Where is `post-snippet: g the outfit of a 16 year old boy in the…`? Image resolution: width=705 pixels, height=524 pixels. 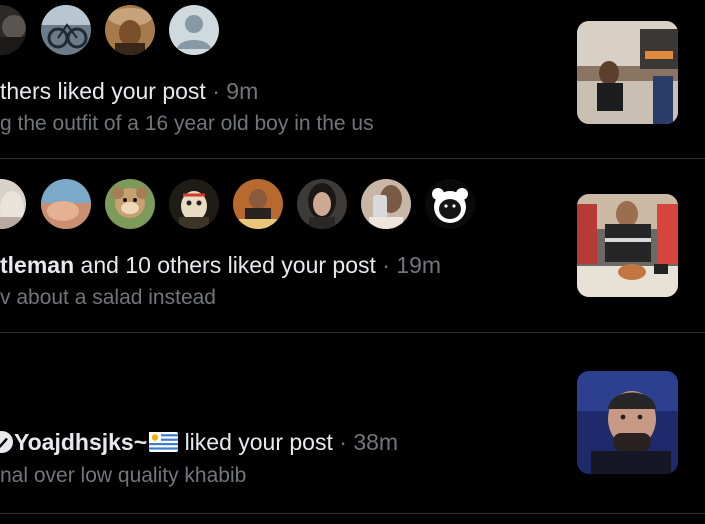
post-snippet: g the outfit of a 16 year old boy in the… is located at coordinates (187, 123).